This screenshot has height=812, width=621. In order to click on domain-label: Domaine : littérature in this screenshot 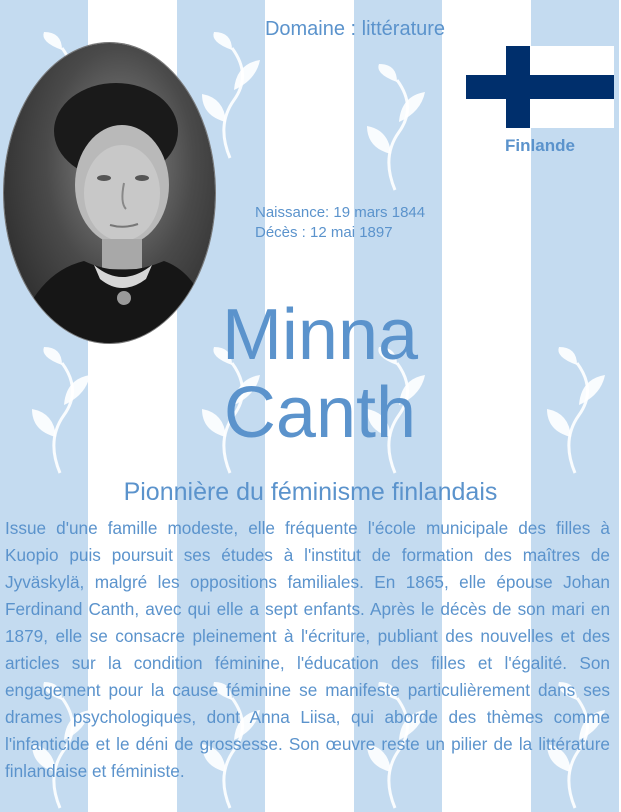, I will do `click(355, 29)`.